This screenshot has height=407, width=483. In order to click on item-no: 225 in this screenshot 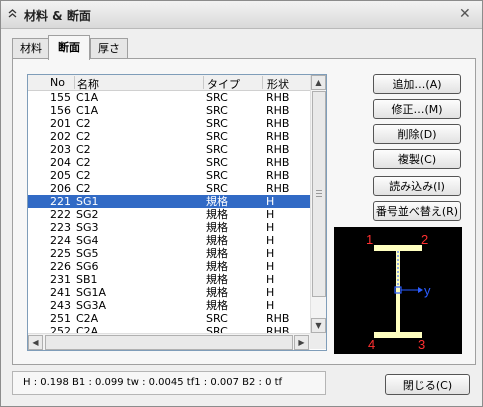, I will do `click(60, 253)`.